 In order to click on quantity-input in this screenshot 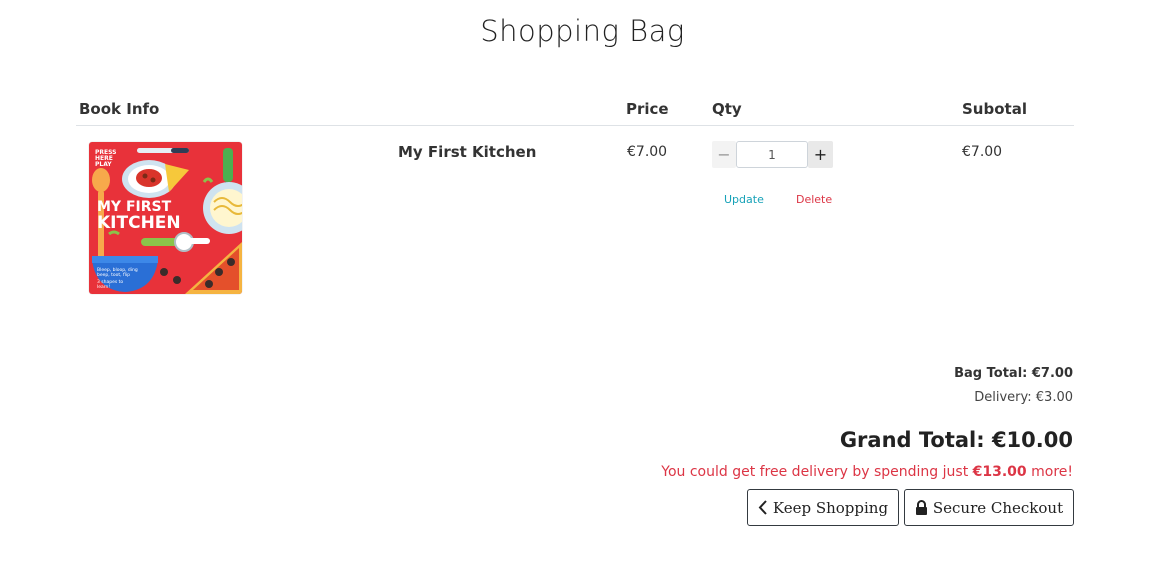, I will do `click(772, 154)`.